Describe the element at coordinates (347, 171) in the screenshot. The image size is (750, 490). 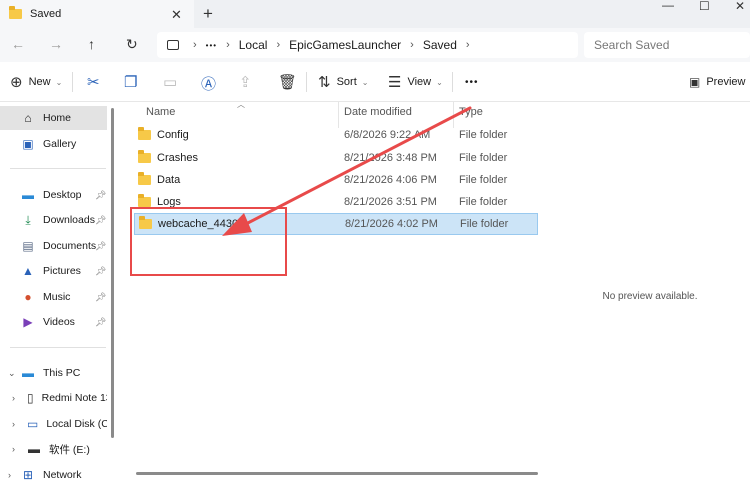
I see `annotation-arrow` at that location.